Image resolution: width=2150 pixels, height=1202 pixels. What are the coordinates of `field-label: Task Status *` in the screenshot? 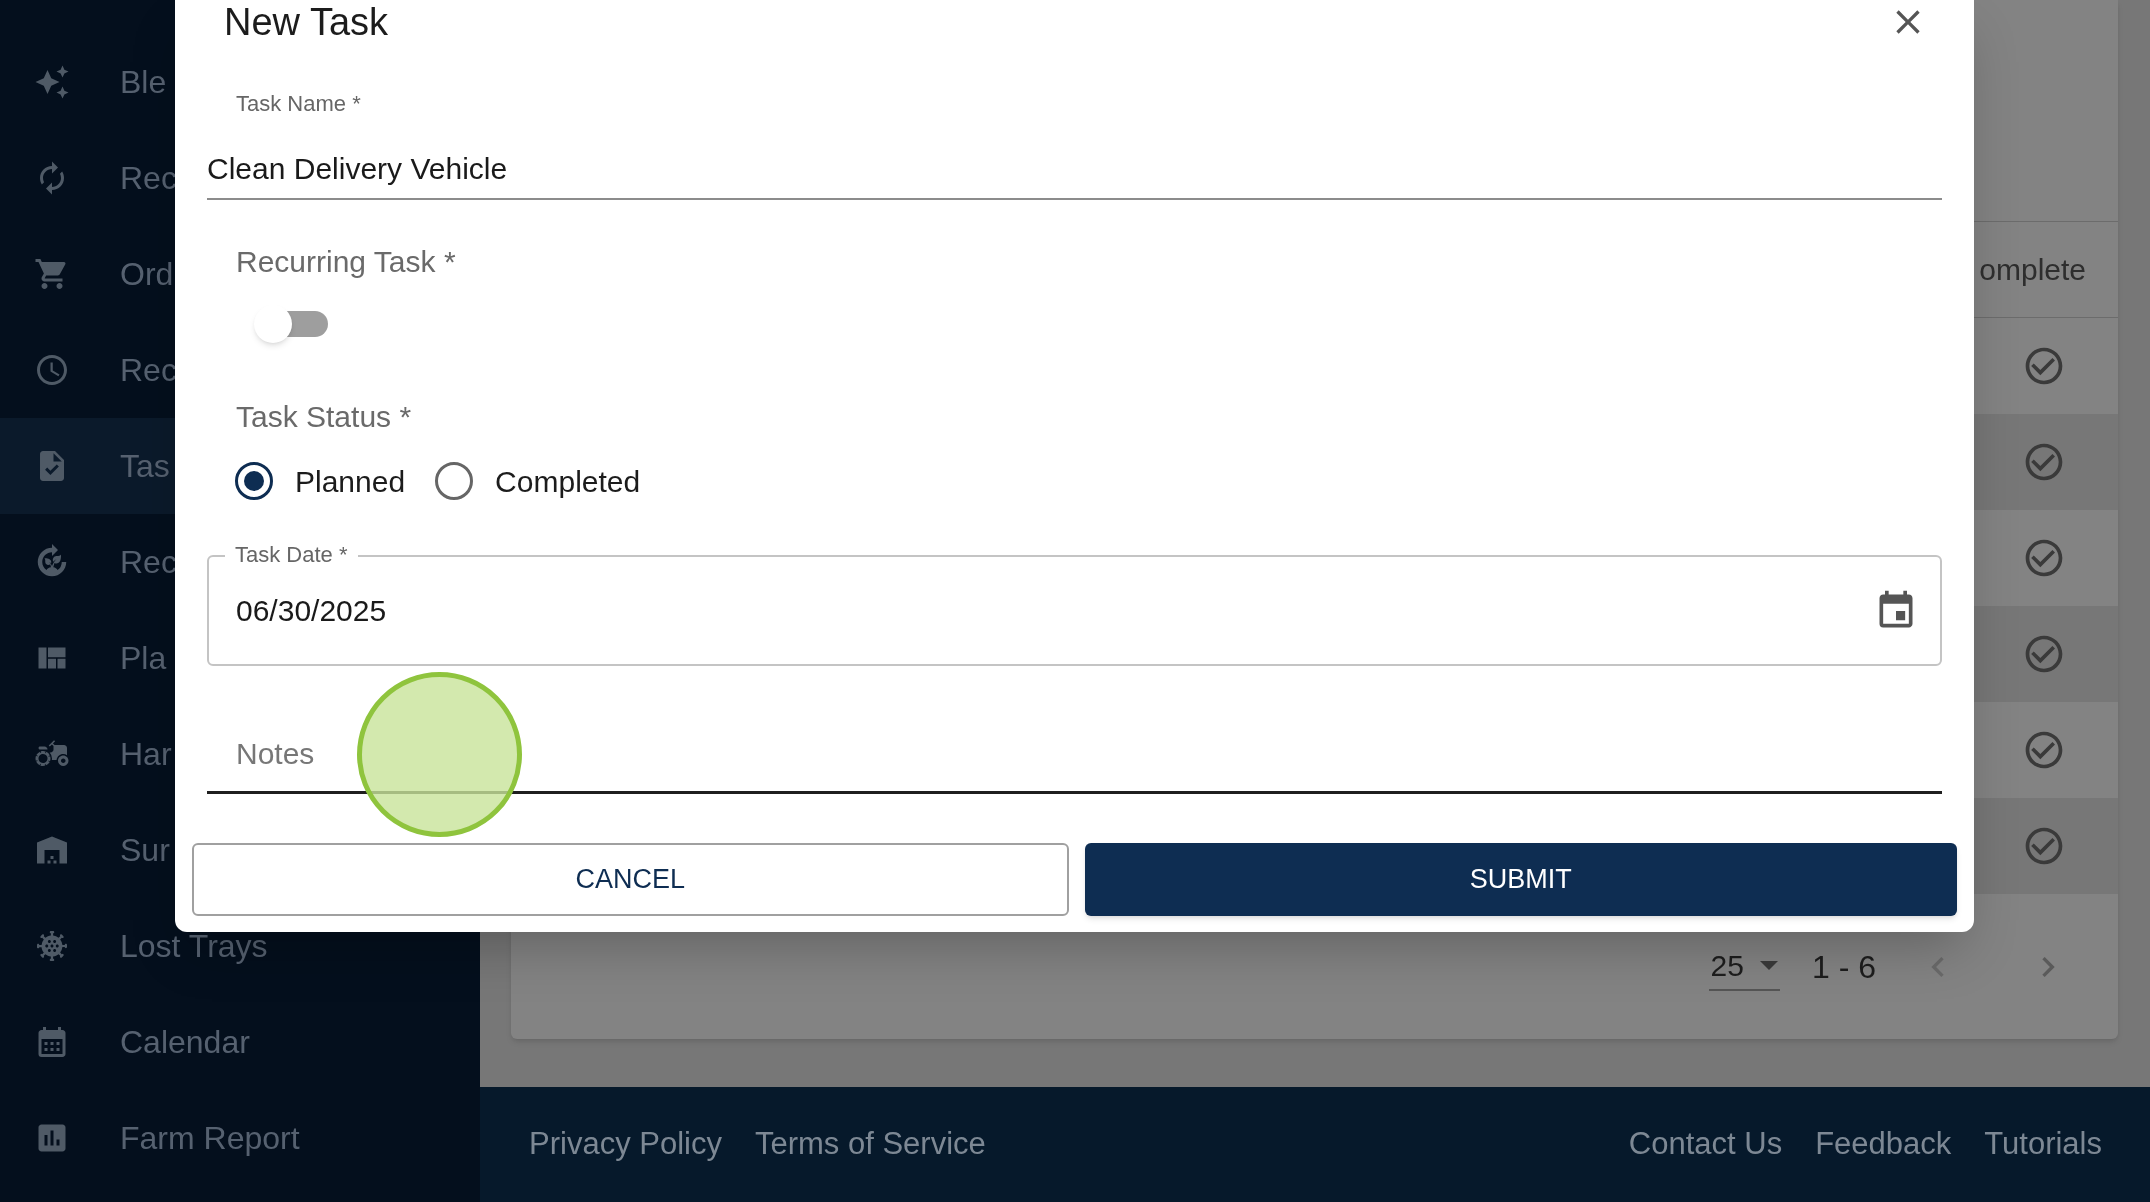 It's located at (324, 417).